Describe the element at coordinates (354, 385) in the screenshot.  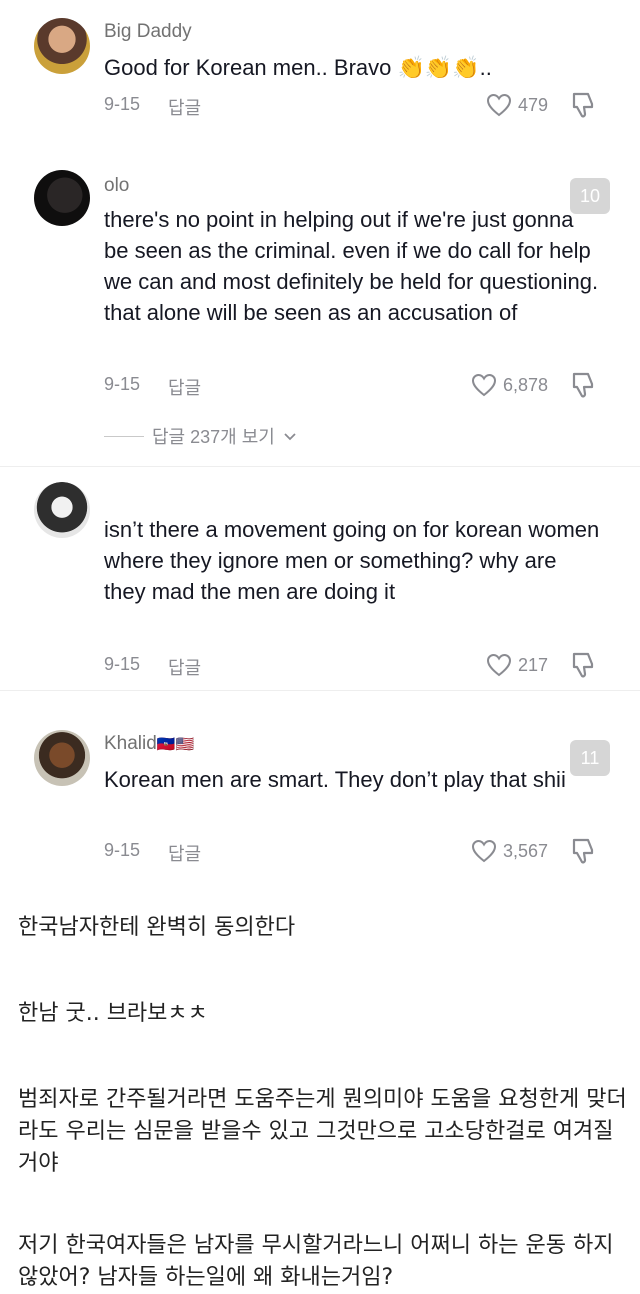
I see `comment-meta: 9-15 답글 6,878` at that location.